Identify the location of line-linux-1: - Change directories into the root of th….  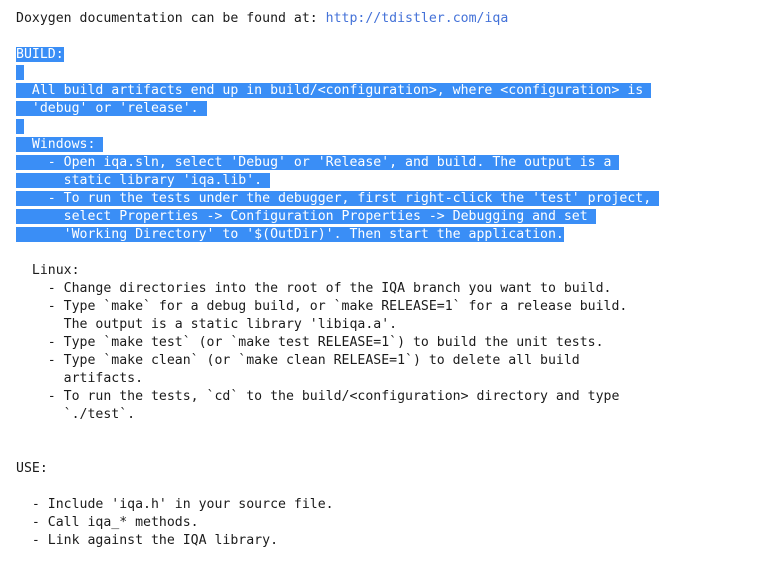
(314, 288).